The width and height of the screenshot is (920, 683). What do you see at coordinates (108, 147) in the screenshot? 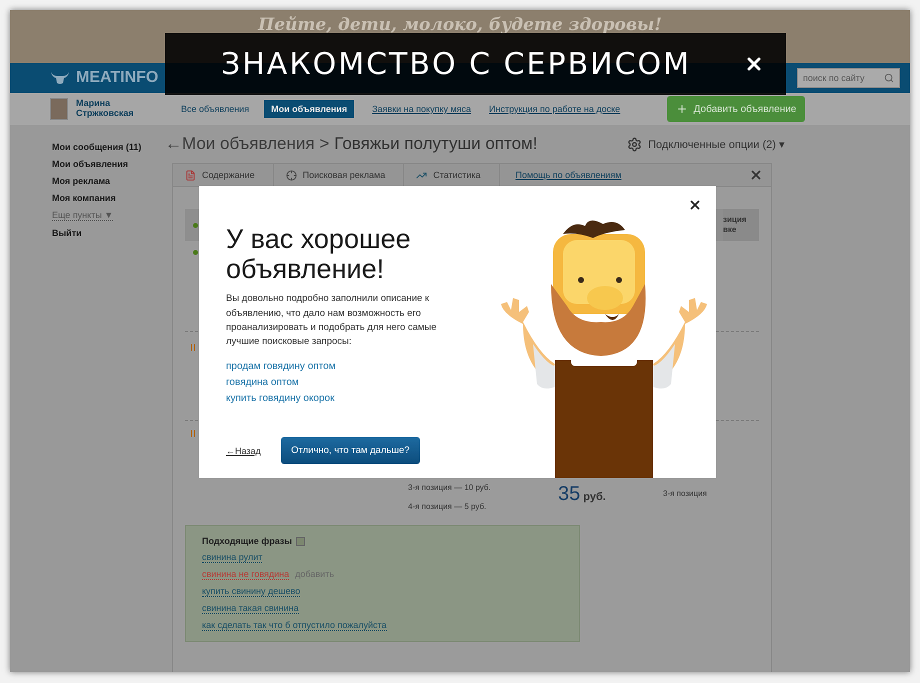
I see `sidebar-link: Мои сообщения (11)` at bounding box center [108, 147].